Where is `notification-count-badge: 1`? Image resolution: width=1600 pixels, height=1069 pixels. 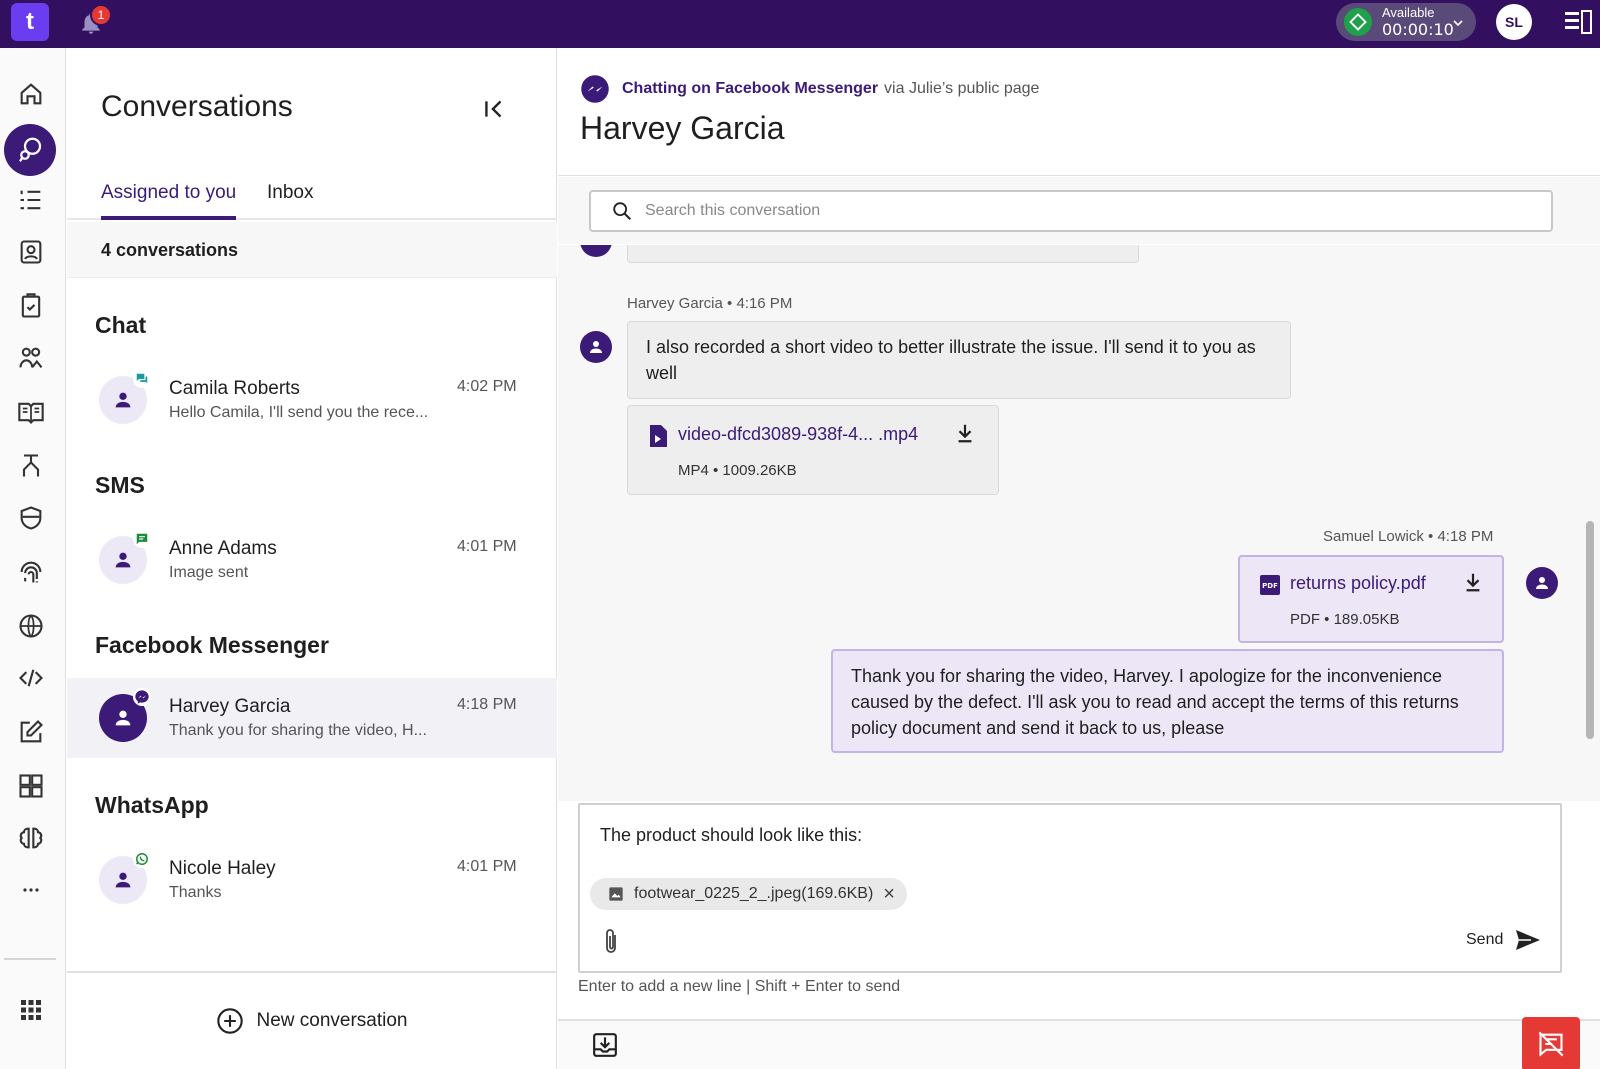 notification-count-badge: 1 is located at coordinates (101, 15).